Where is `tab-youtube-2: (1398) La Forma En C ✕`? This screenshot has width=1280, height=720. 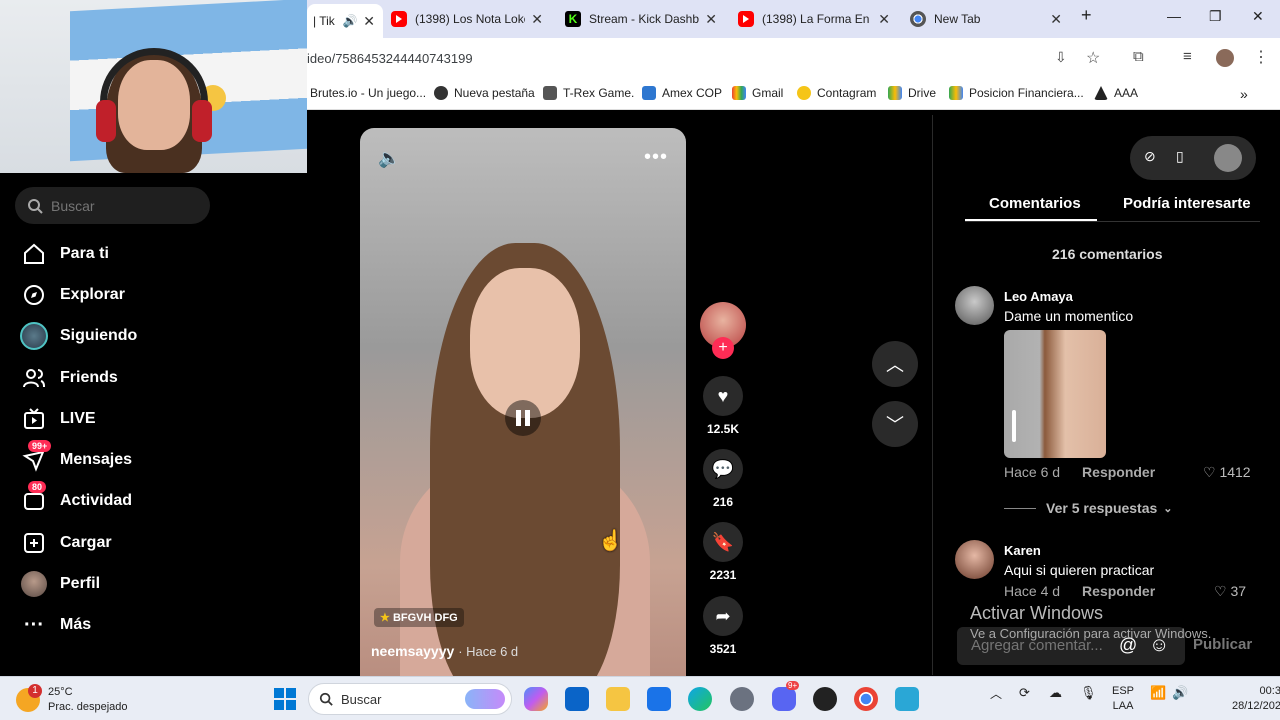
tab-youtube-2: (1398) La Forma En C ✕ is located at coordinates (814, 19).